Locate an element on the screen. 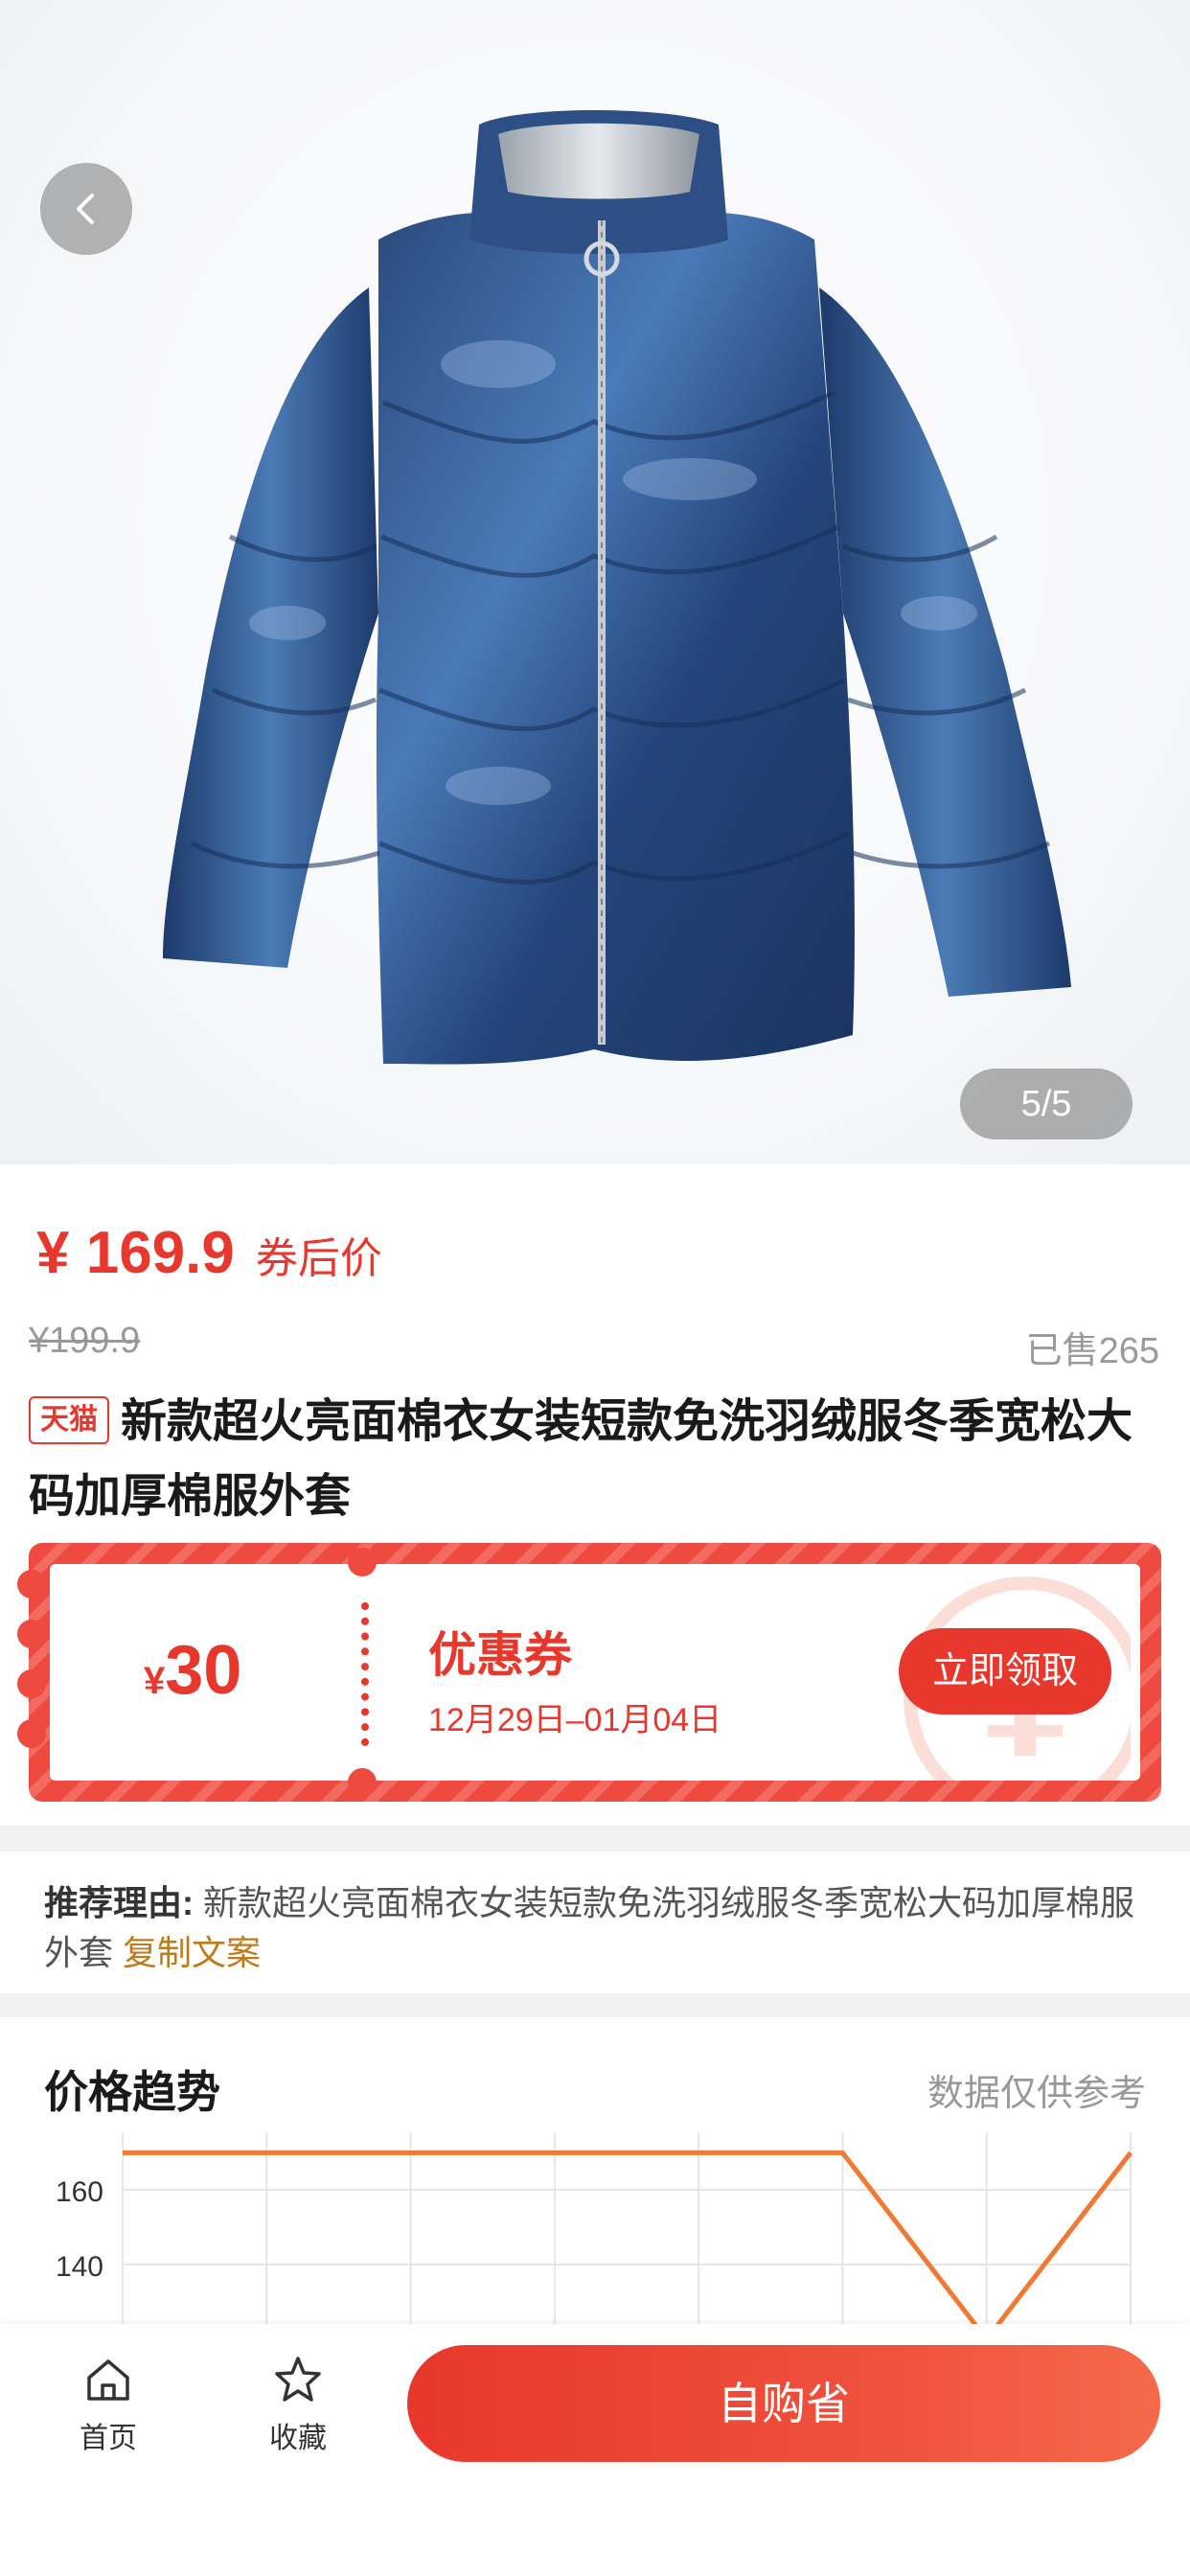 This screenshot has height=2576, width=1190. coupon-price: ¥ 169.9 is located at coordinates (136, 1253).